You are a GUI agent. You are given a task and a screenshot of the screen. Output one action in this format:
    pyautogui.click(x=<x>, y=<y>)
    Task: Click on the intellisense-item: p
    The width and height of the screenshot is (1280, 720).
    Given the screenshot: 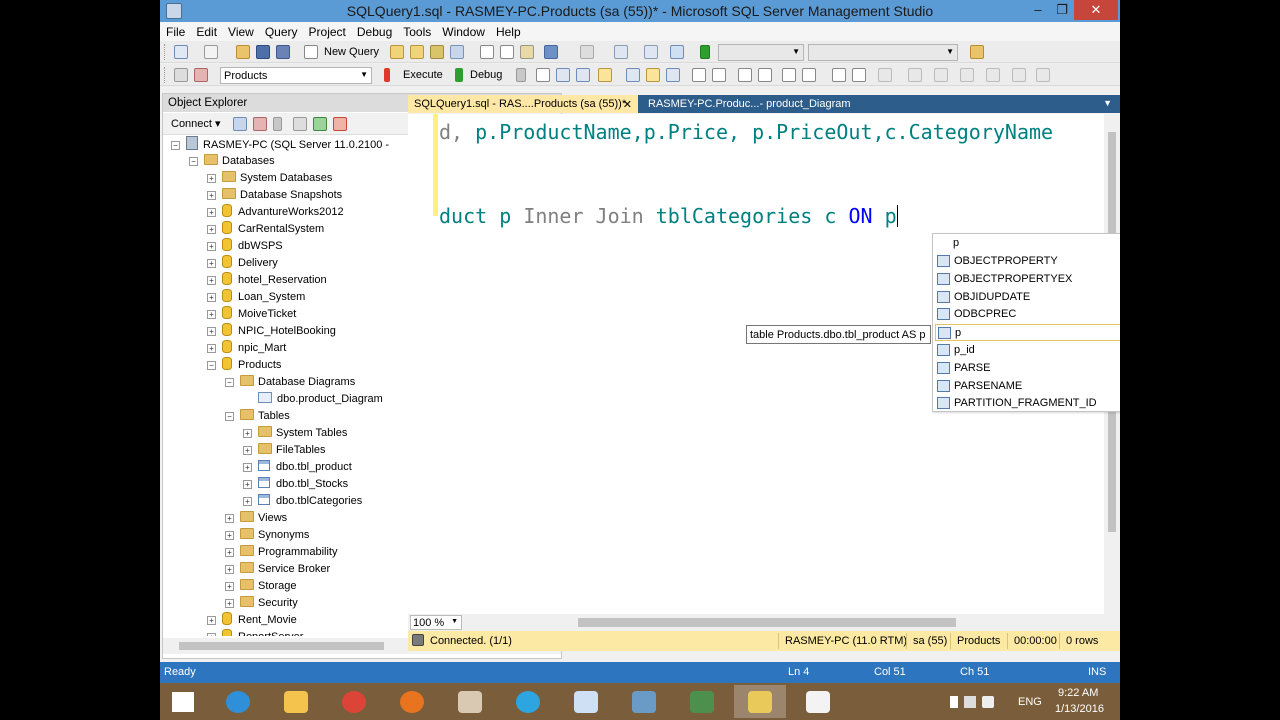 What is the action you would take?
    pyautogui.click(x=1027, y=333)
    